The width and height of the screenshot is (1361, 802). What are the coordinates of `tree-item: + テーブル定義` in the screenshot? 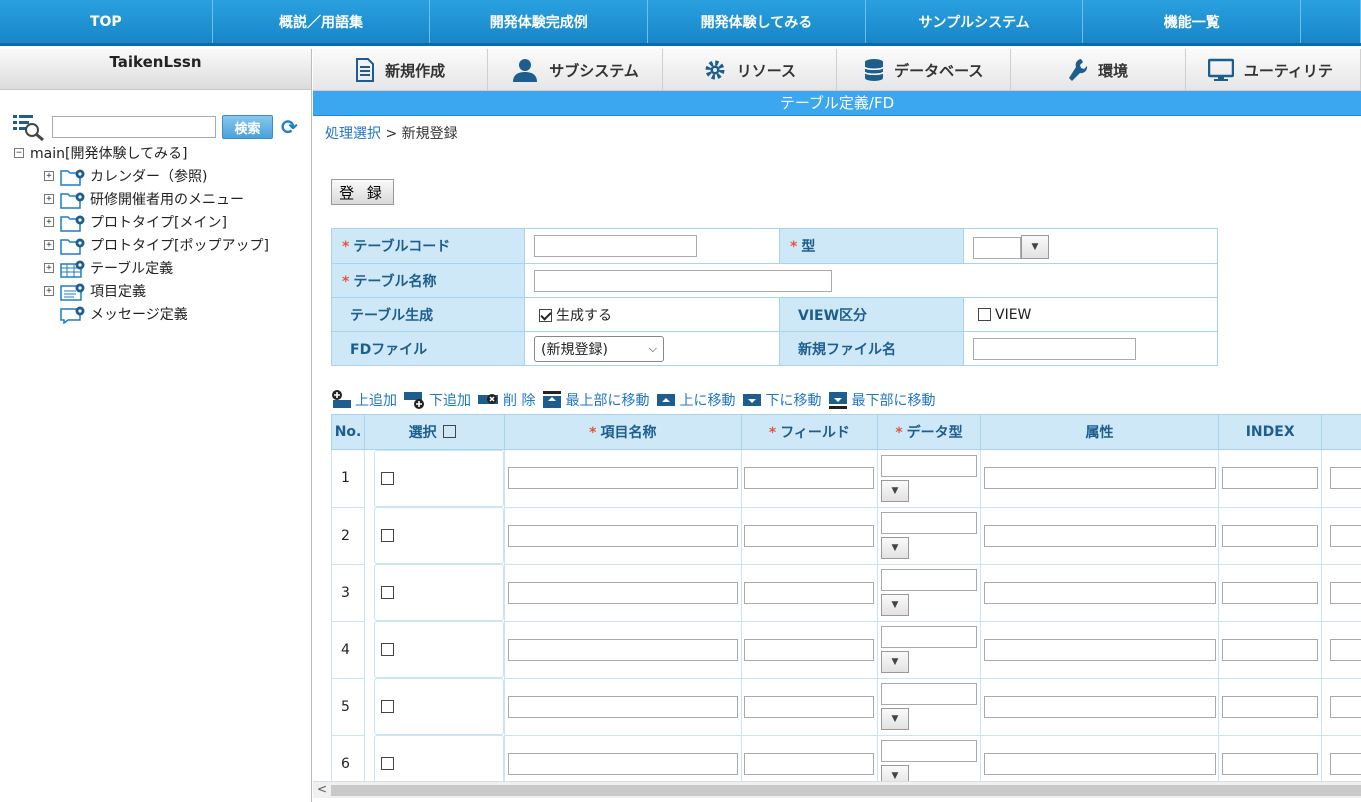 It's located at (141, 267).